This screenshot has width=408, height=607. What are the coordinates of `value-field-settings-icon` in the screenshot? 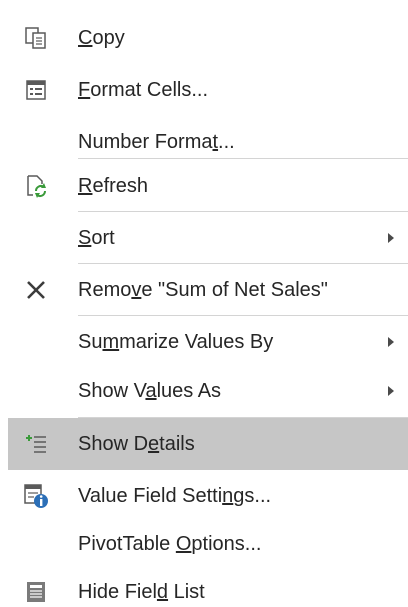 It's located at (36, 496).